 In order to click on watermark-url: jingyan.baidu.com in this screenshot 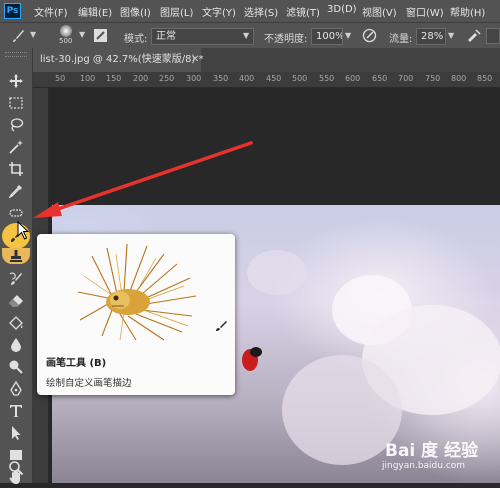, I will do `click(424, 466)`.